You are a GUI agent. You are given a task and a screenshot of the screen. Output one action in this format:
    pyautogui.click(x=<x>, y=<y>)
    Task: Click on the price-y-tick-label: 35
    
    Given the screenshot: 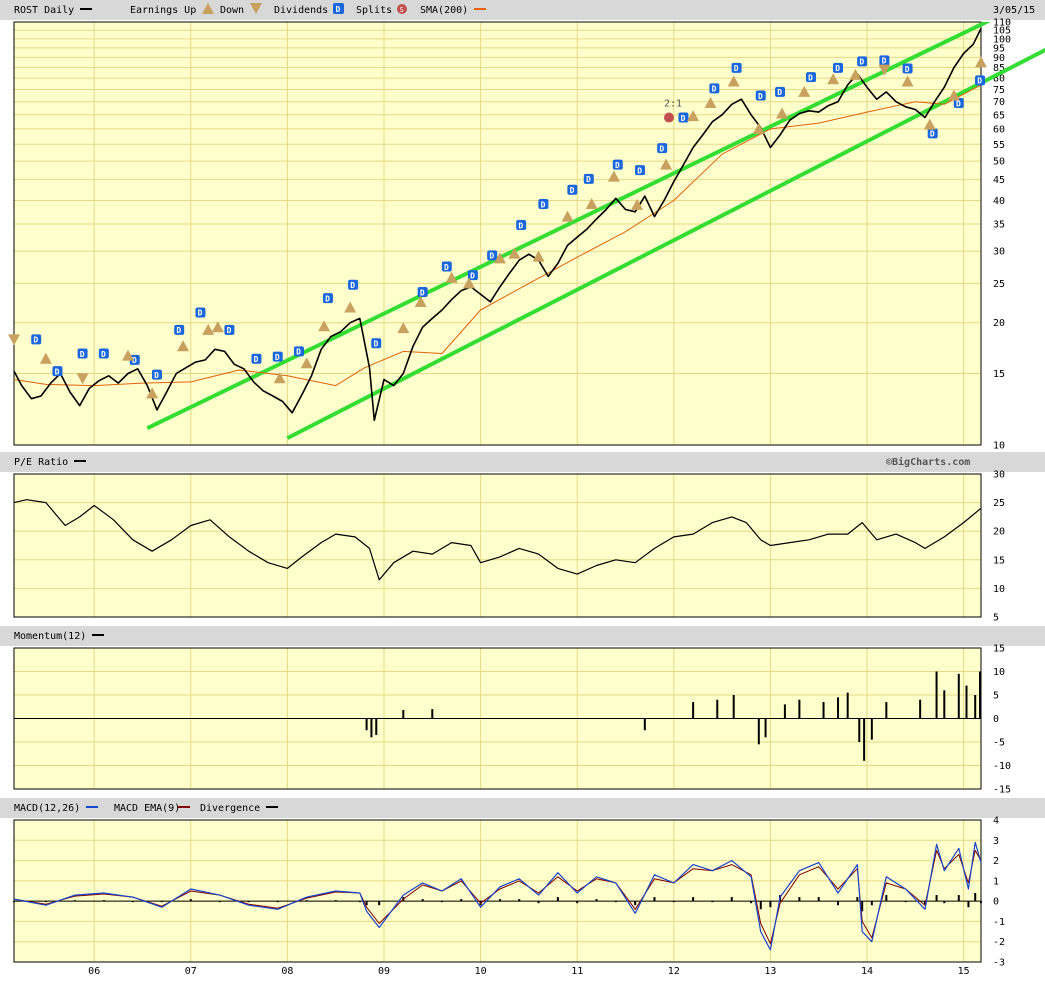 What is the action you would take?
    pyautogui.click(x=999, y=225)
    